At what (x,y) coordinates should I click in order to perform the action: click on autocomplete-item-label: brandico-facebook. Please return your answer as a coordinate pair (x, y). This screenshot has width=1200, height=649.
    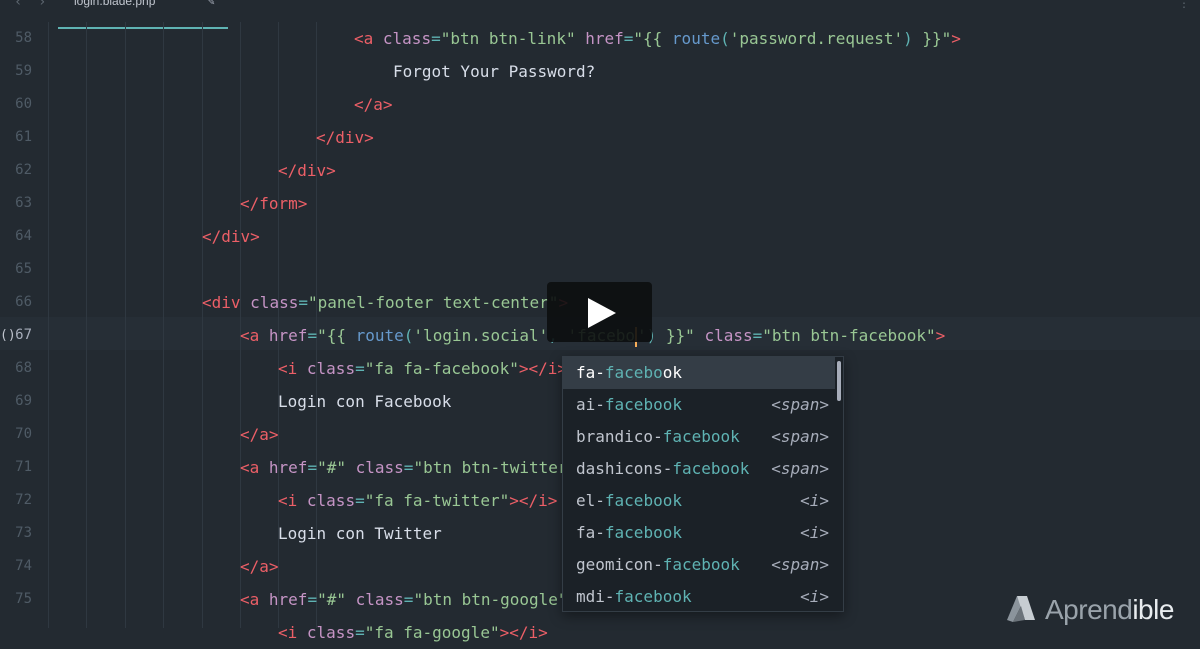
    Looking at the image, I should click on (658, 436).